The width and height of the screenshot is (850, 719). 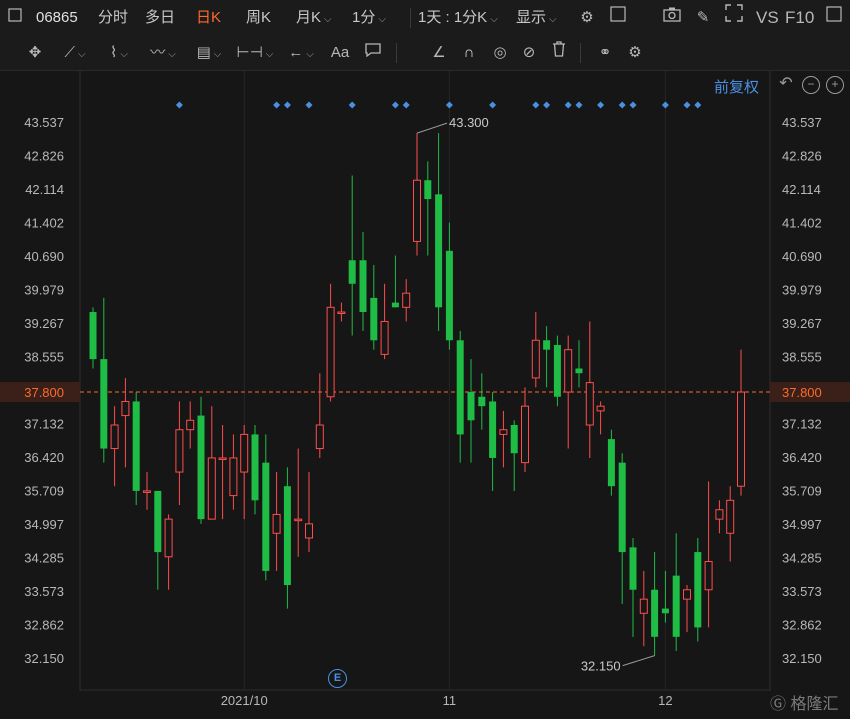 What do you see at coordinates (15, 18) in the screenshot?
I see `panel-toggle-icon` at bounding box center [15, 18].